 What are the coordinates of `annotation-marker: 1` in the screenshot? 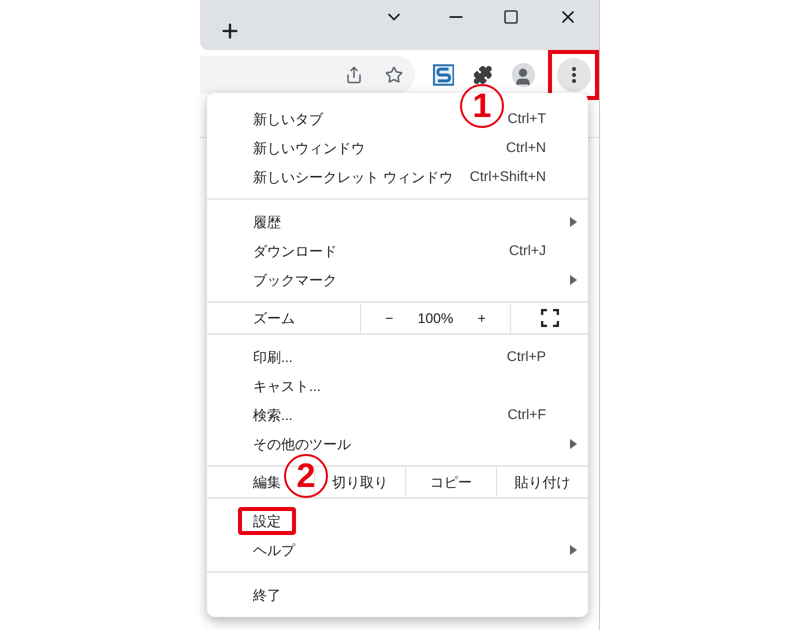 It's located at (482, 106).